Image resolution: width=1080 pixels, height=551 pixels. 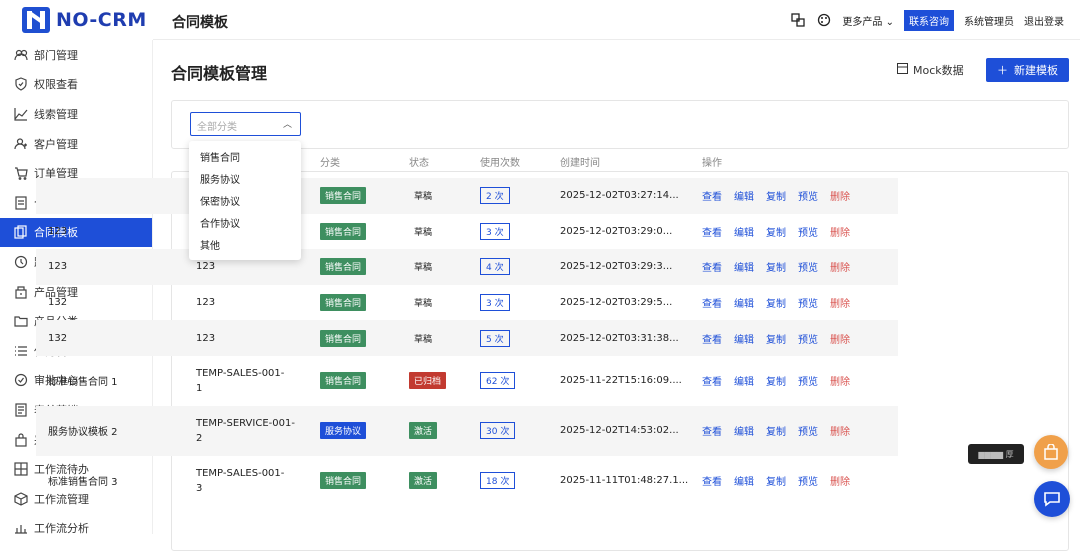 What do you see at coordinates (245, 223) in the screenshot?
I see `dropdown-option: 合作协议` at bounding box center [245, 223].